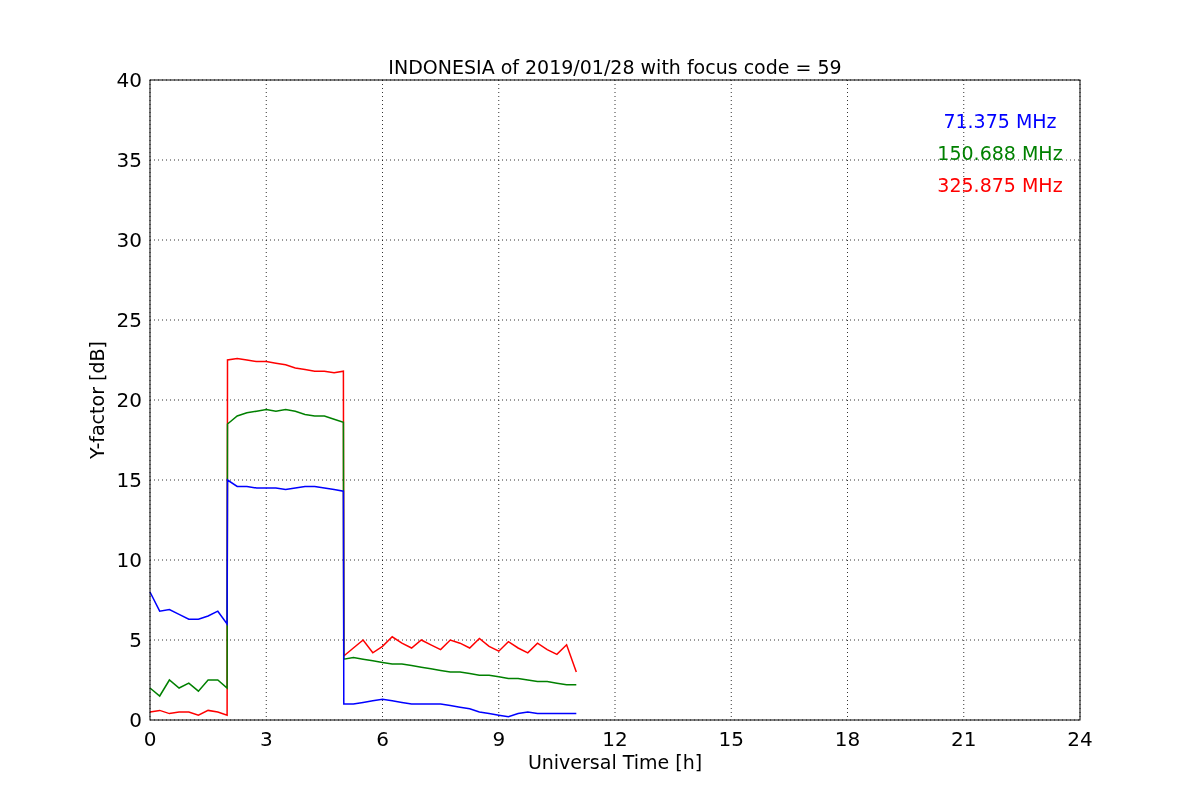  What do you see at coordinates (615, 739) in the screenshot?
I see `x-tick-label: 12` at bounding box center [615, 739].